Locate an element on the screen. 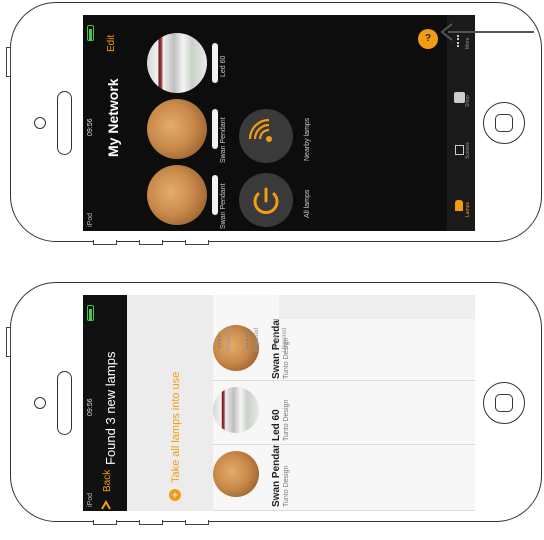 The width and height of the screenshot is (544, 540). nearby-lamps-button is located at coordinates (266, 136).